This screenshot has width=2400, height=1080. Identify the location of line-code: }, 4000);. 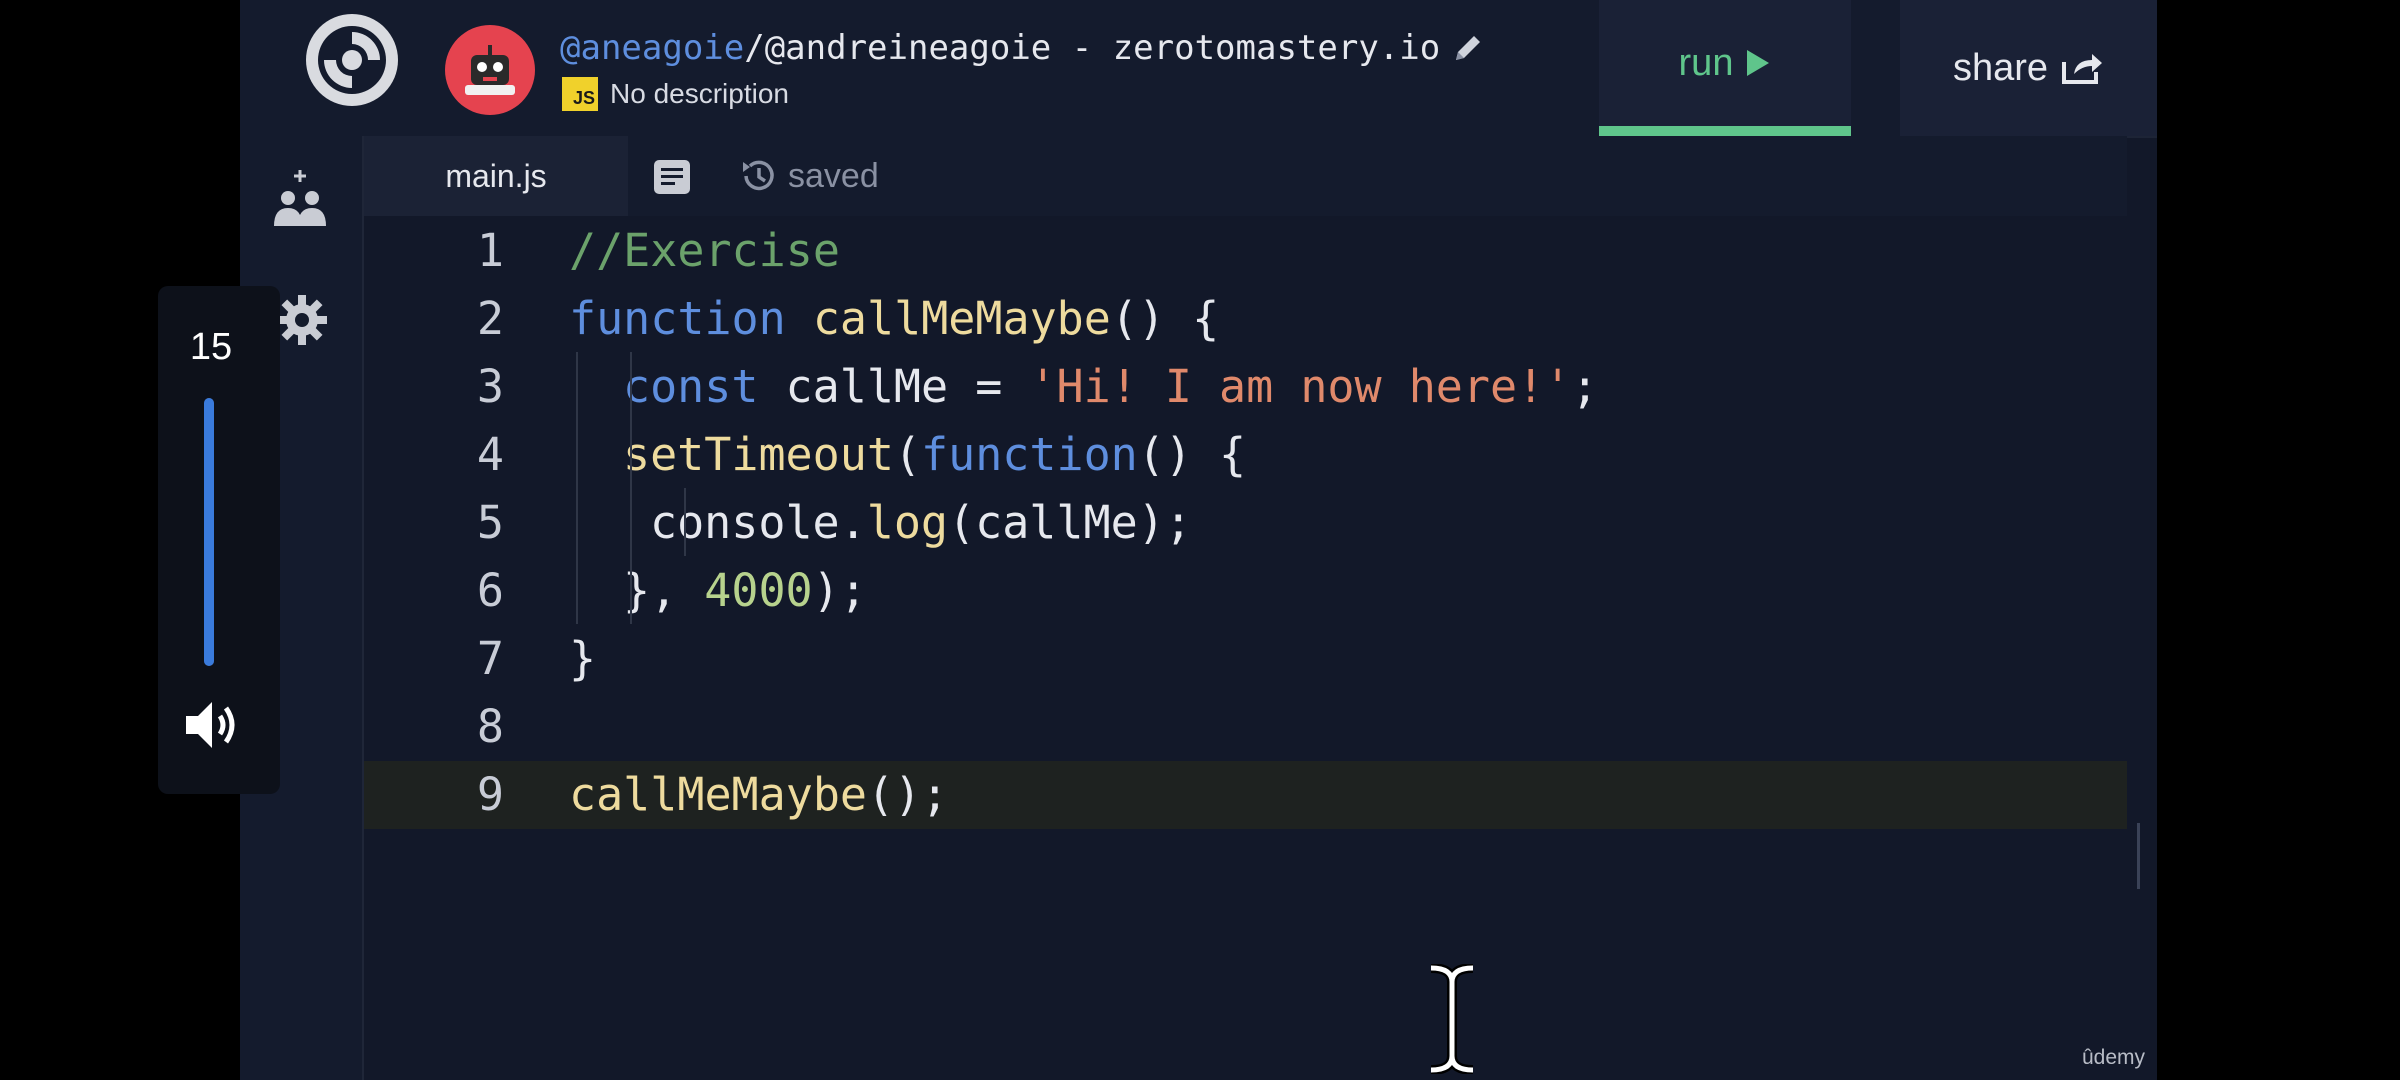
(745, 590).